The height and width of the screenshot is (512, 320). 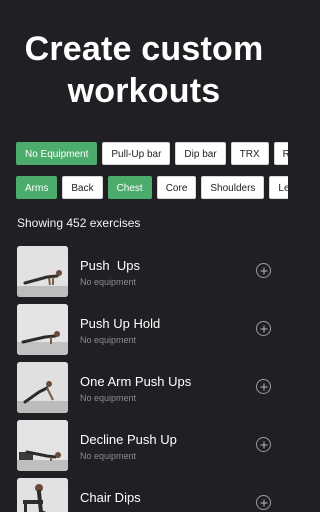 I want to click on exercise-row: One Arm Push Ups No equipment, so click(x=144, y=388).